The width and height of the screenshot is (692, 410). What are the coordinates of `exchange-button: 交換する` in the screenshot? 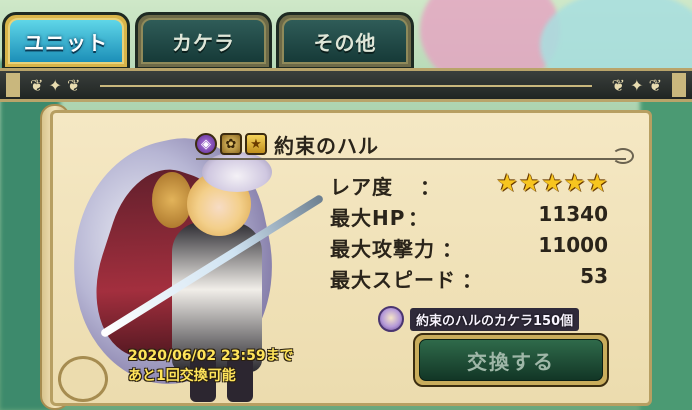 It's located at (511, 360).